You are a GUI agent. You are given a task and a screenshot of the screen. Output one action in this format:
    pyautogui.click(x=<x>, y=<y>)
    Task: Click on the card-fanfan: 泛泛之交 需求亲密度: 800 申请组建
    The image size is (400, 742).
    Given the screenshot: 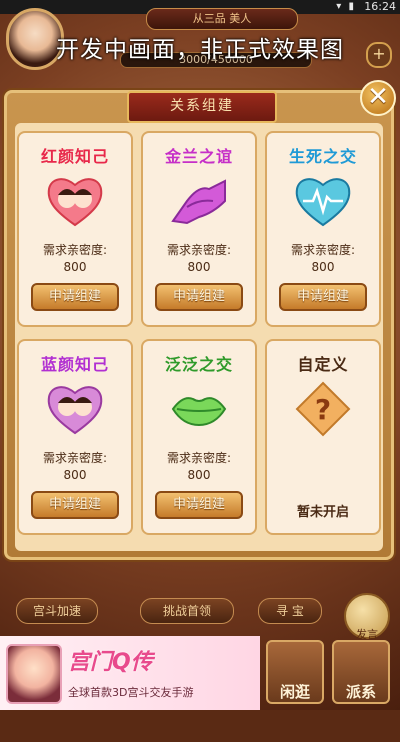 What is the action you would take?
    pyautogui.click(x=199, y=437)
    